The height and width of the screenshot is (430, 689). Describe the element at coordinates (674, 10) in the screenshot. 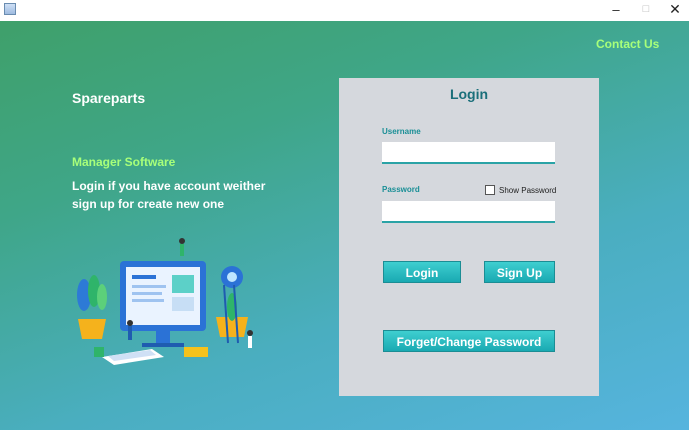

I see `close-button: ✕` at that location.